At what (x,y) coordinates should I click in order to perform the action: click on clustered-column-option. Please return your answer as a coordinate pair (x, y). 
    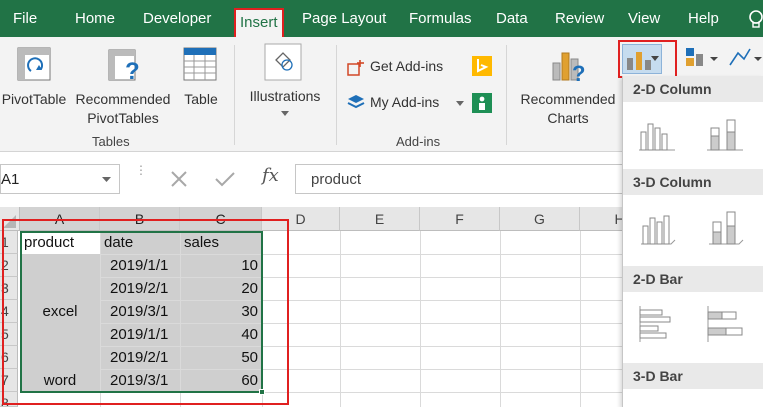
    Looking at the image, I should click on (657, 134).